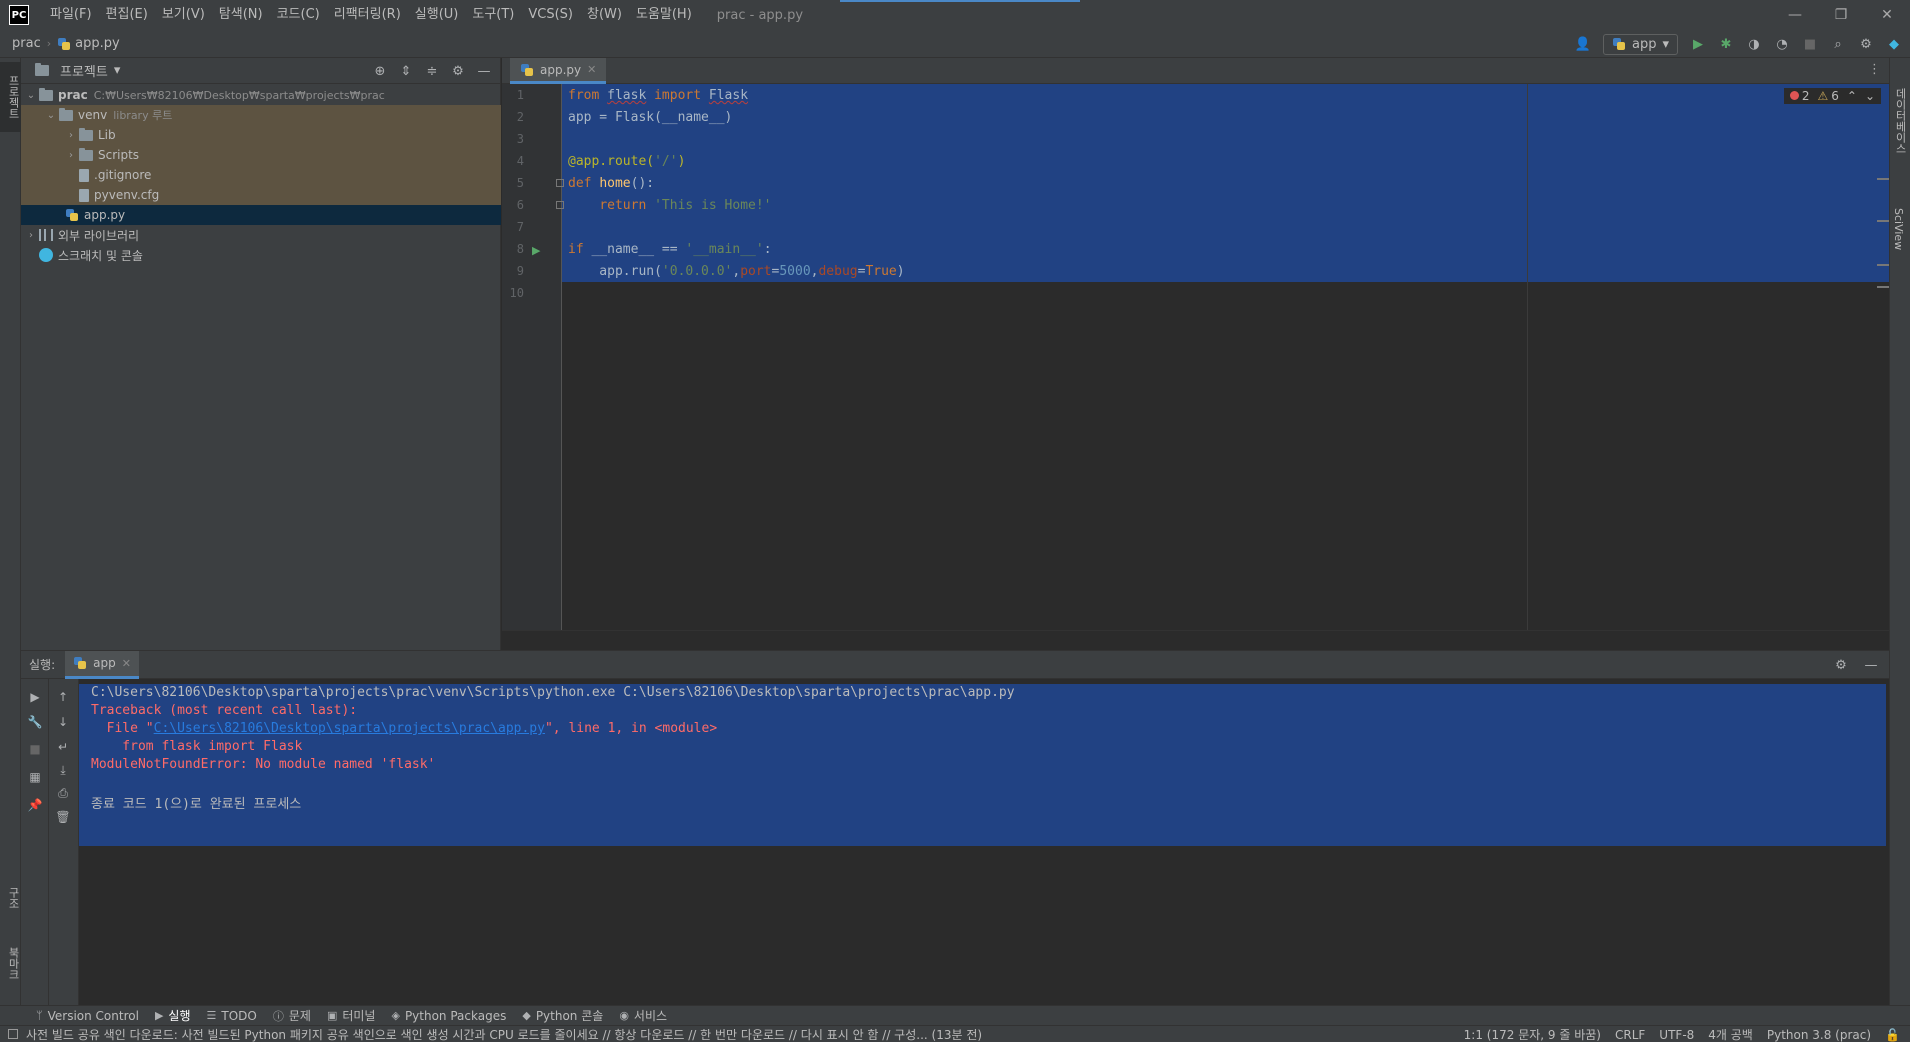 The height and width of the screenshot is (1042, 1910). Describe the element at coordinates (380, 71) in the screenshot. I see `locate-icon: ⊕` at that location.